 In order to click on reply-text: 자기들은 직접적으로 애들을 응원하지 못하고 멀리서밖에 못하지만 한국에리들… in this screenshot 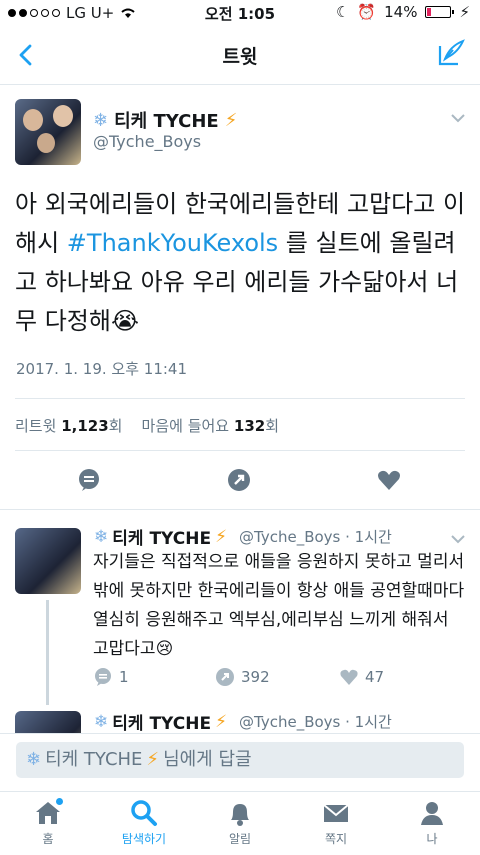, I will do `click(279, 605)`.